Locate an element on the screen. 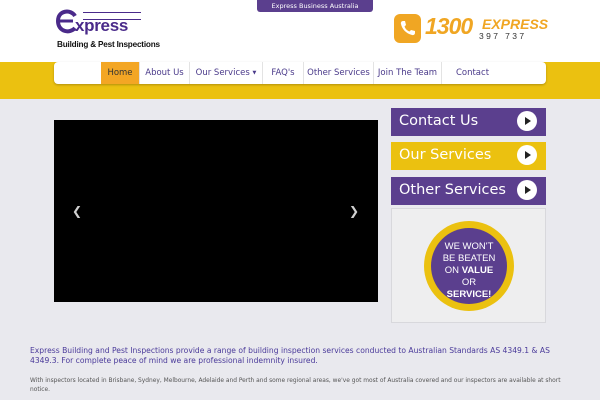 This screenshot has height=400, width=600. phone-icon is located at coordinates (407, 28).